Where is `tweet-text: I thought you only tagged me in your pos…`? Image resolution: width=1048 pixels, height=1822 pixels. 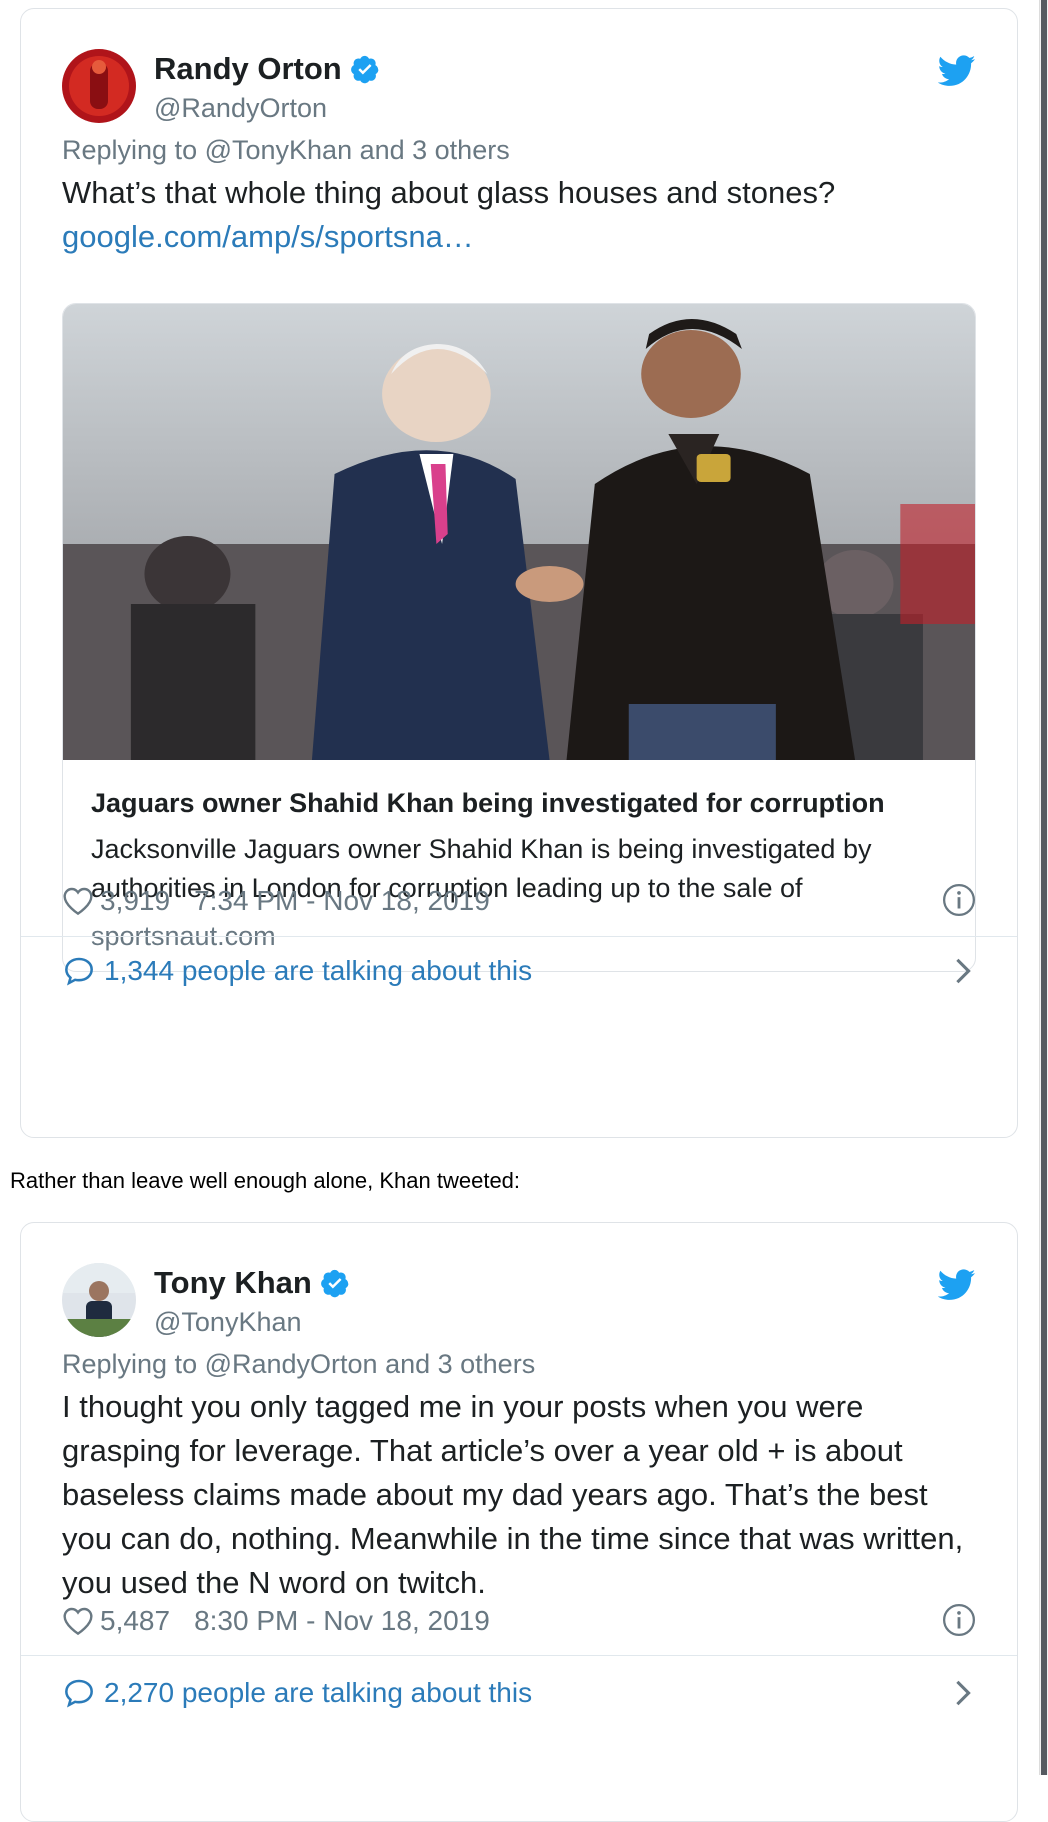 tweet-text: I thought you only tagged me in your pos… is located at coordinates (519, 1495).